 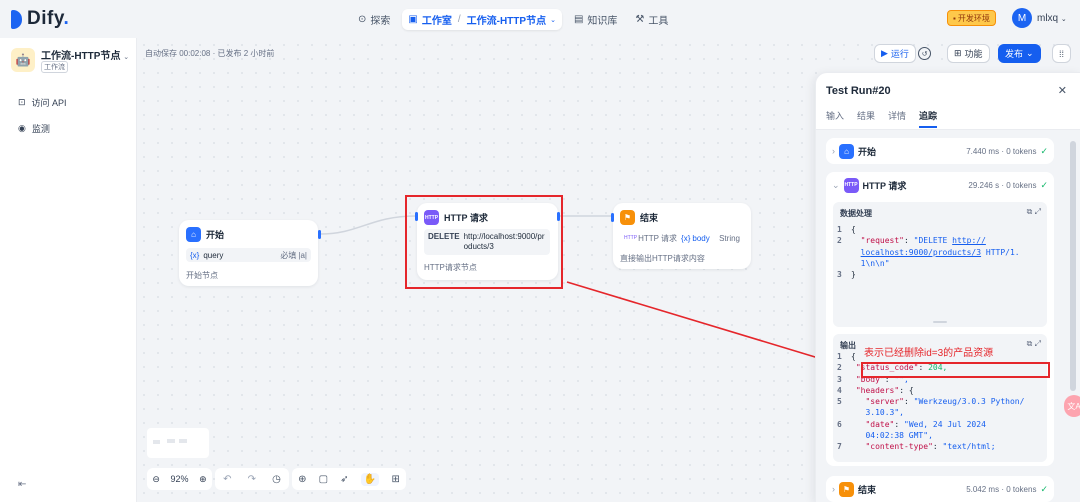 What do you see at coordinates (344, 479) in the screenshot?
I see `pointer-icon: ➶` at bounding box center [344, 479].